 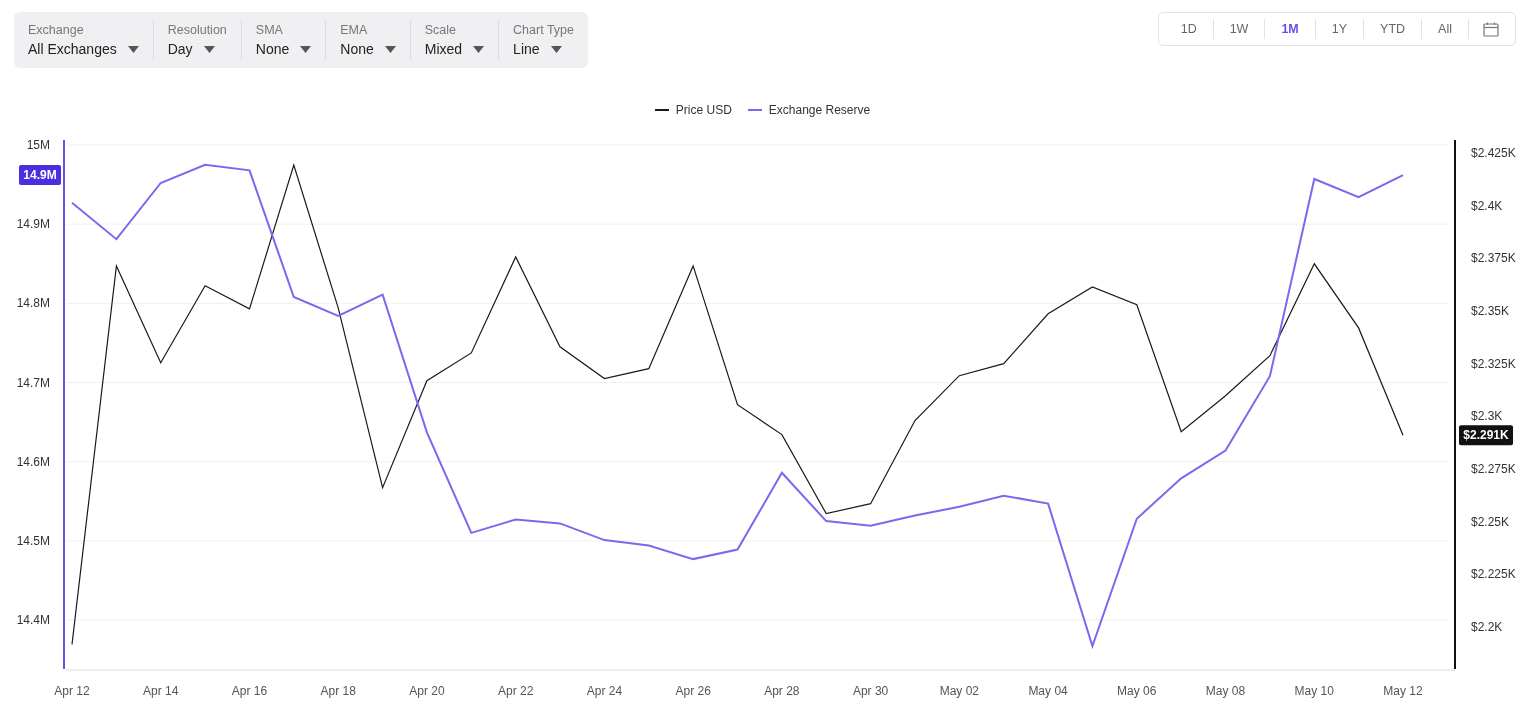 I want to click on dropdown: All Exchanges, so click(x=83, y=49).